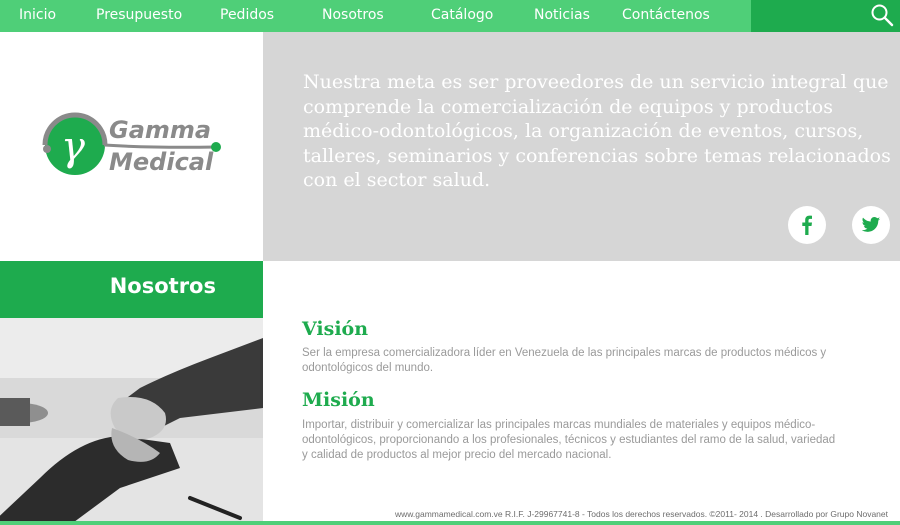 The height and width of the screenshot is (525, 900). I want to click on nav-item-catalogo: Catálogo, so click(462, 15).